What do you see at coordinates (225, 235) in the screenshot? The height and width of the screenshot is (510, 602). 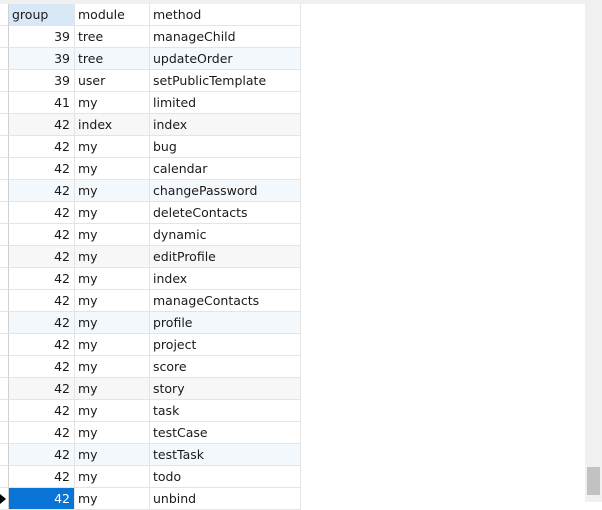 I see `cell-method: dynamic` at bounding box center [225, 235].